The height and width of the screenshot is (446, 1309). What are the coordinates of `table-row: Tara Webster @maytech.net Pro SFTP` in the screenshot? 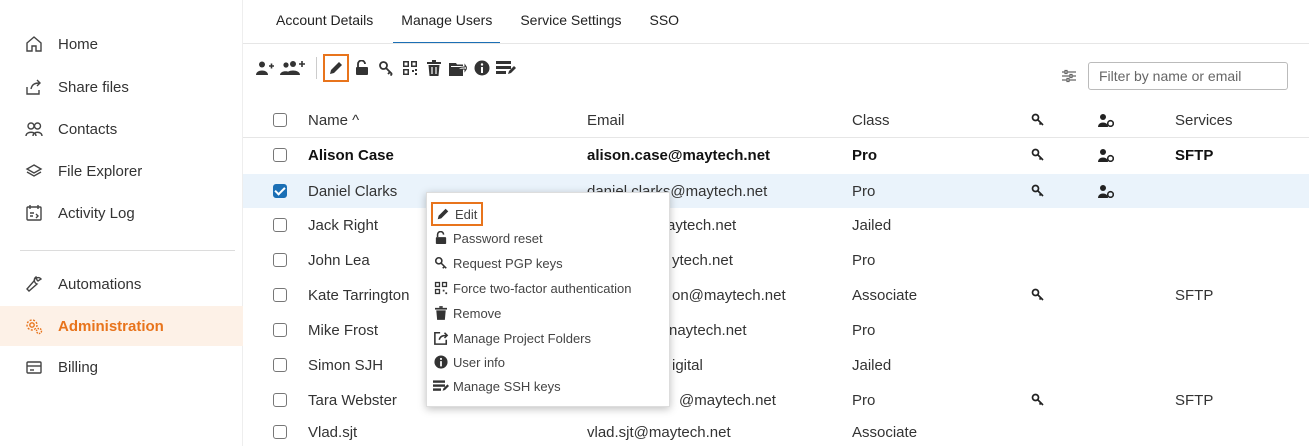 It's located at (785, 400).